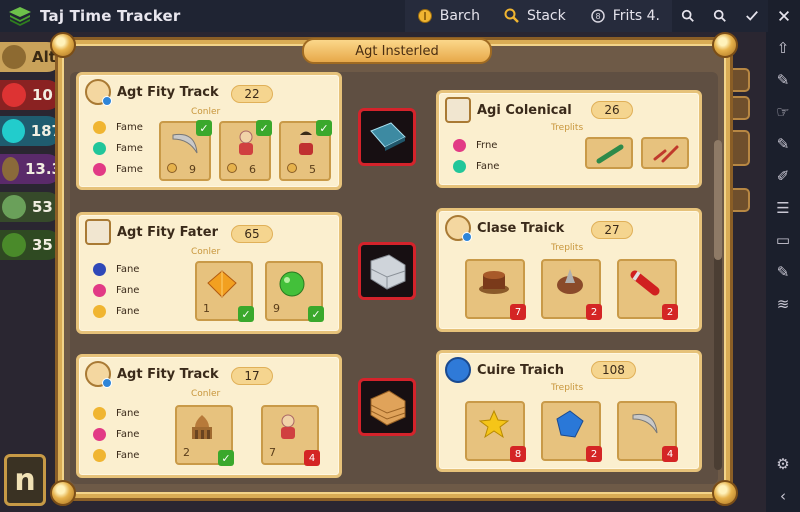  What do you see at coordinates (504, 228) in the screenshot?
I see `card-header: Clase Traick` at bounding box center [504, 228].